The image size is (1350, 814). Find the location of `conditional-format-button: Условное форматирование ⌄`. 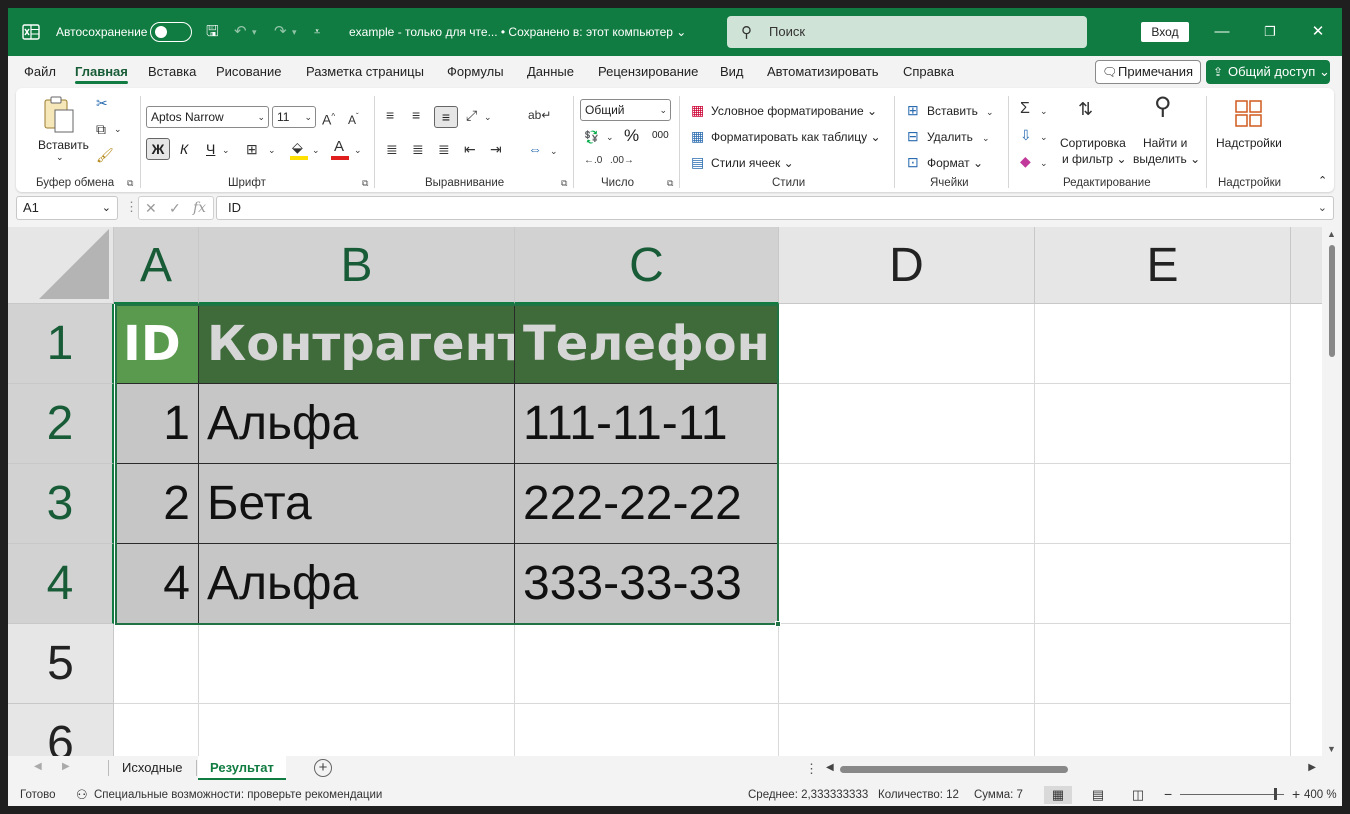

conditional-format-button: Условное форматирование ⌄ is located at coordinates (794, 111).